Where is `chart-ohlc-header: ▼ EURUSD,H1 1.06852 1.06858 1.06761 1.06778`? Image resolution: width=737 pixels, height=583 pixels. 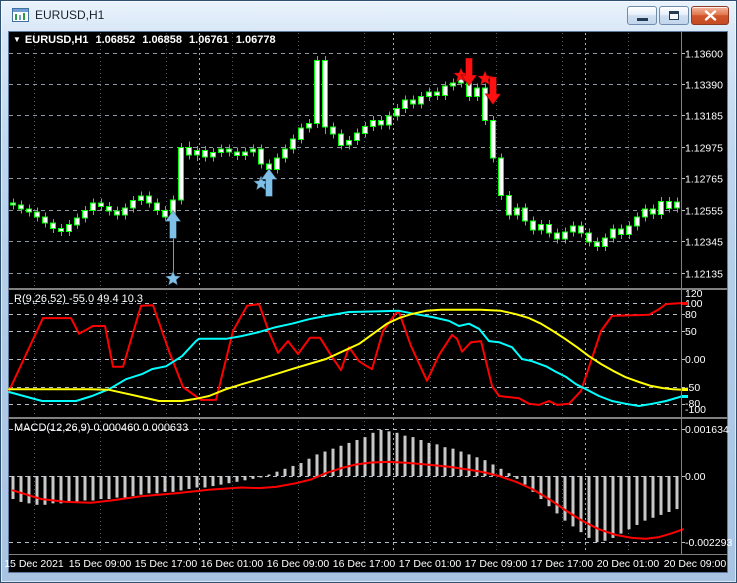
chart-ohlc-header: ▼ EURUSD,H1 1.06852 1.06858 1.06761 1.06778 is located at coordinates (148, 40).